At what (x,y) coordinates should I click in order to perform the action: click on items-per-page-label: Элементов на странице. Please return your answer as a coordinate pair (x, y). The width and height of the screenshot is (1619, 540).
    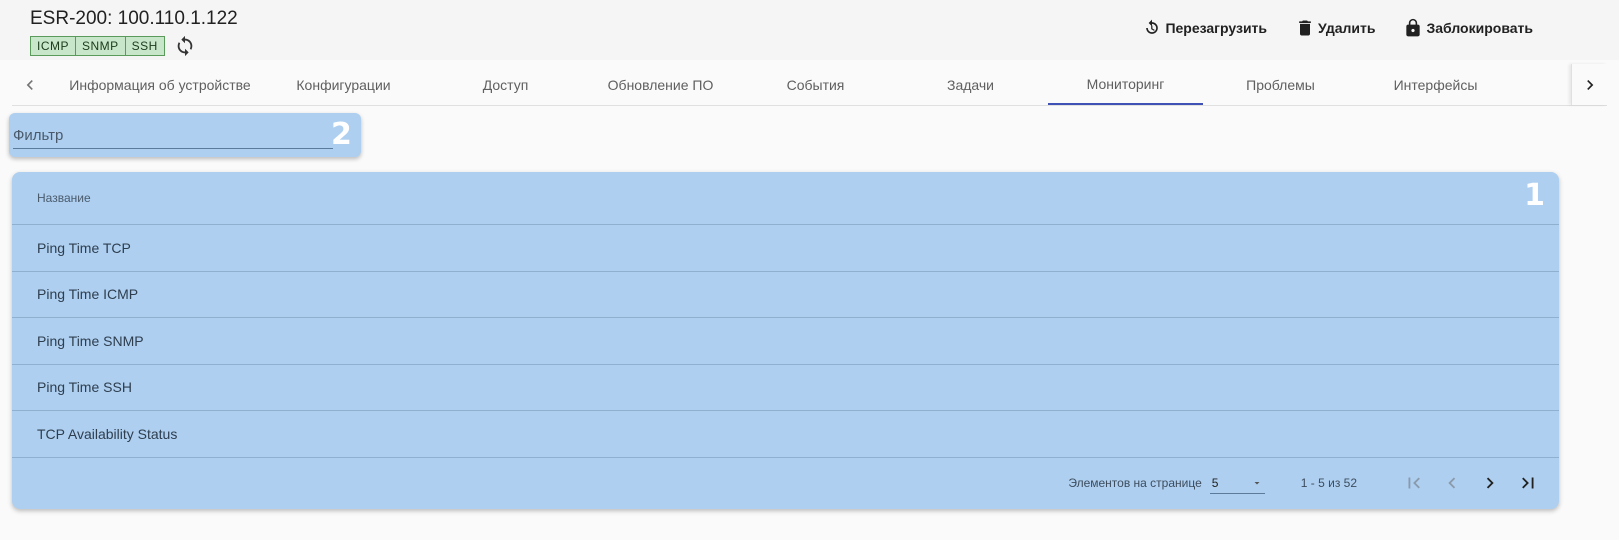
    Looking at the image, I should click on (1135, 483).